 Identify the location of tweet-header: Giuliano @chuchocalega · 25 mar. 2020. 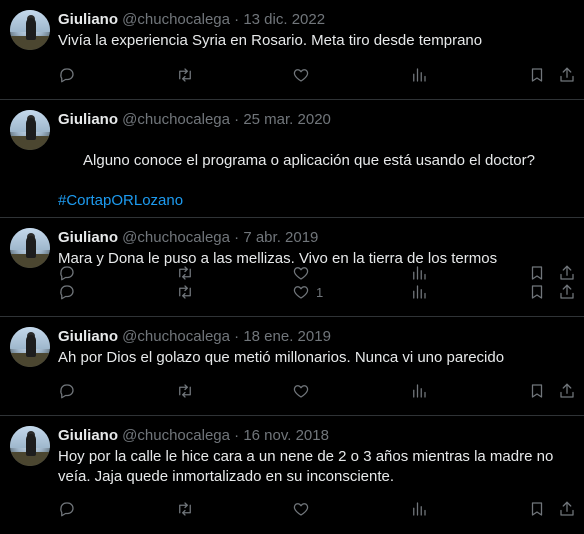
(315, 120).